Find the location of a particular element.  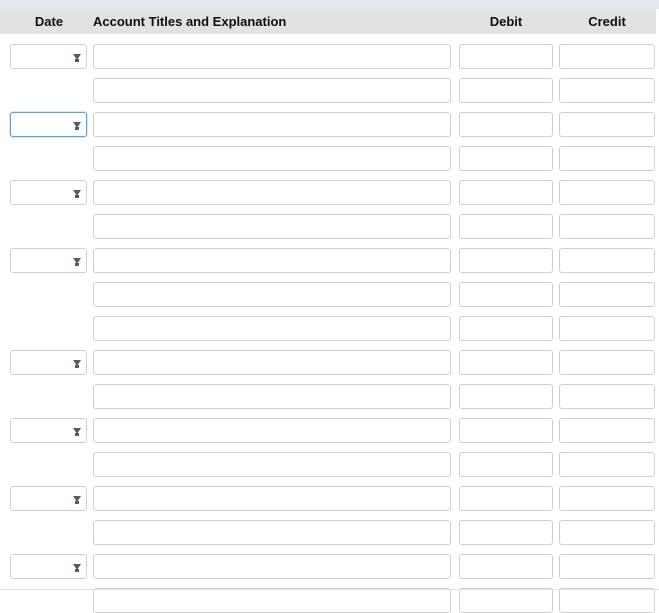

column-header-account: Account Titles and Explanation is located at coordinates (190, 21).